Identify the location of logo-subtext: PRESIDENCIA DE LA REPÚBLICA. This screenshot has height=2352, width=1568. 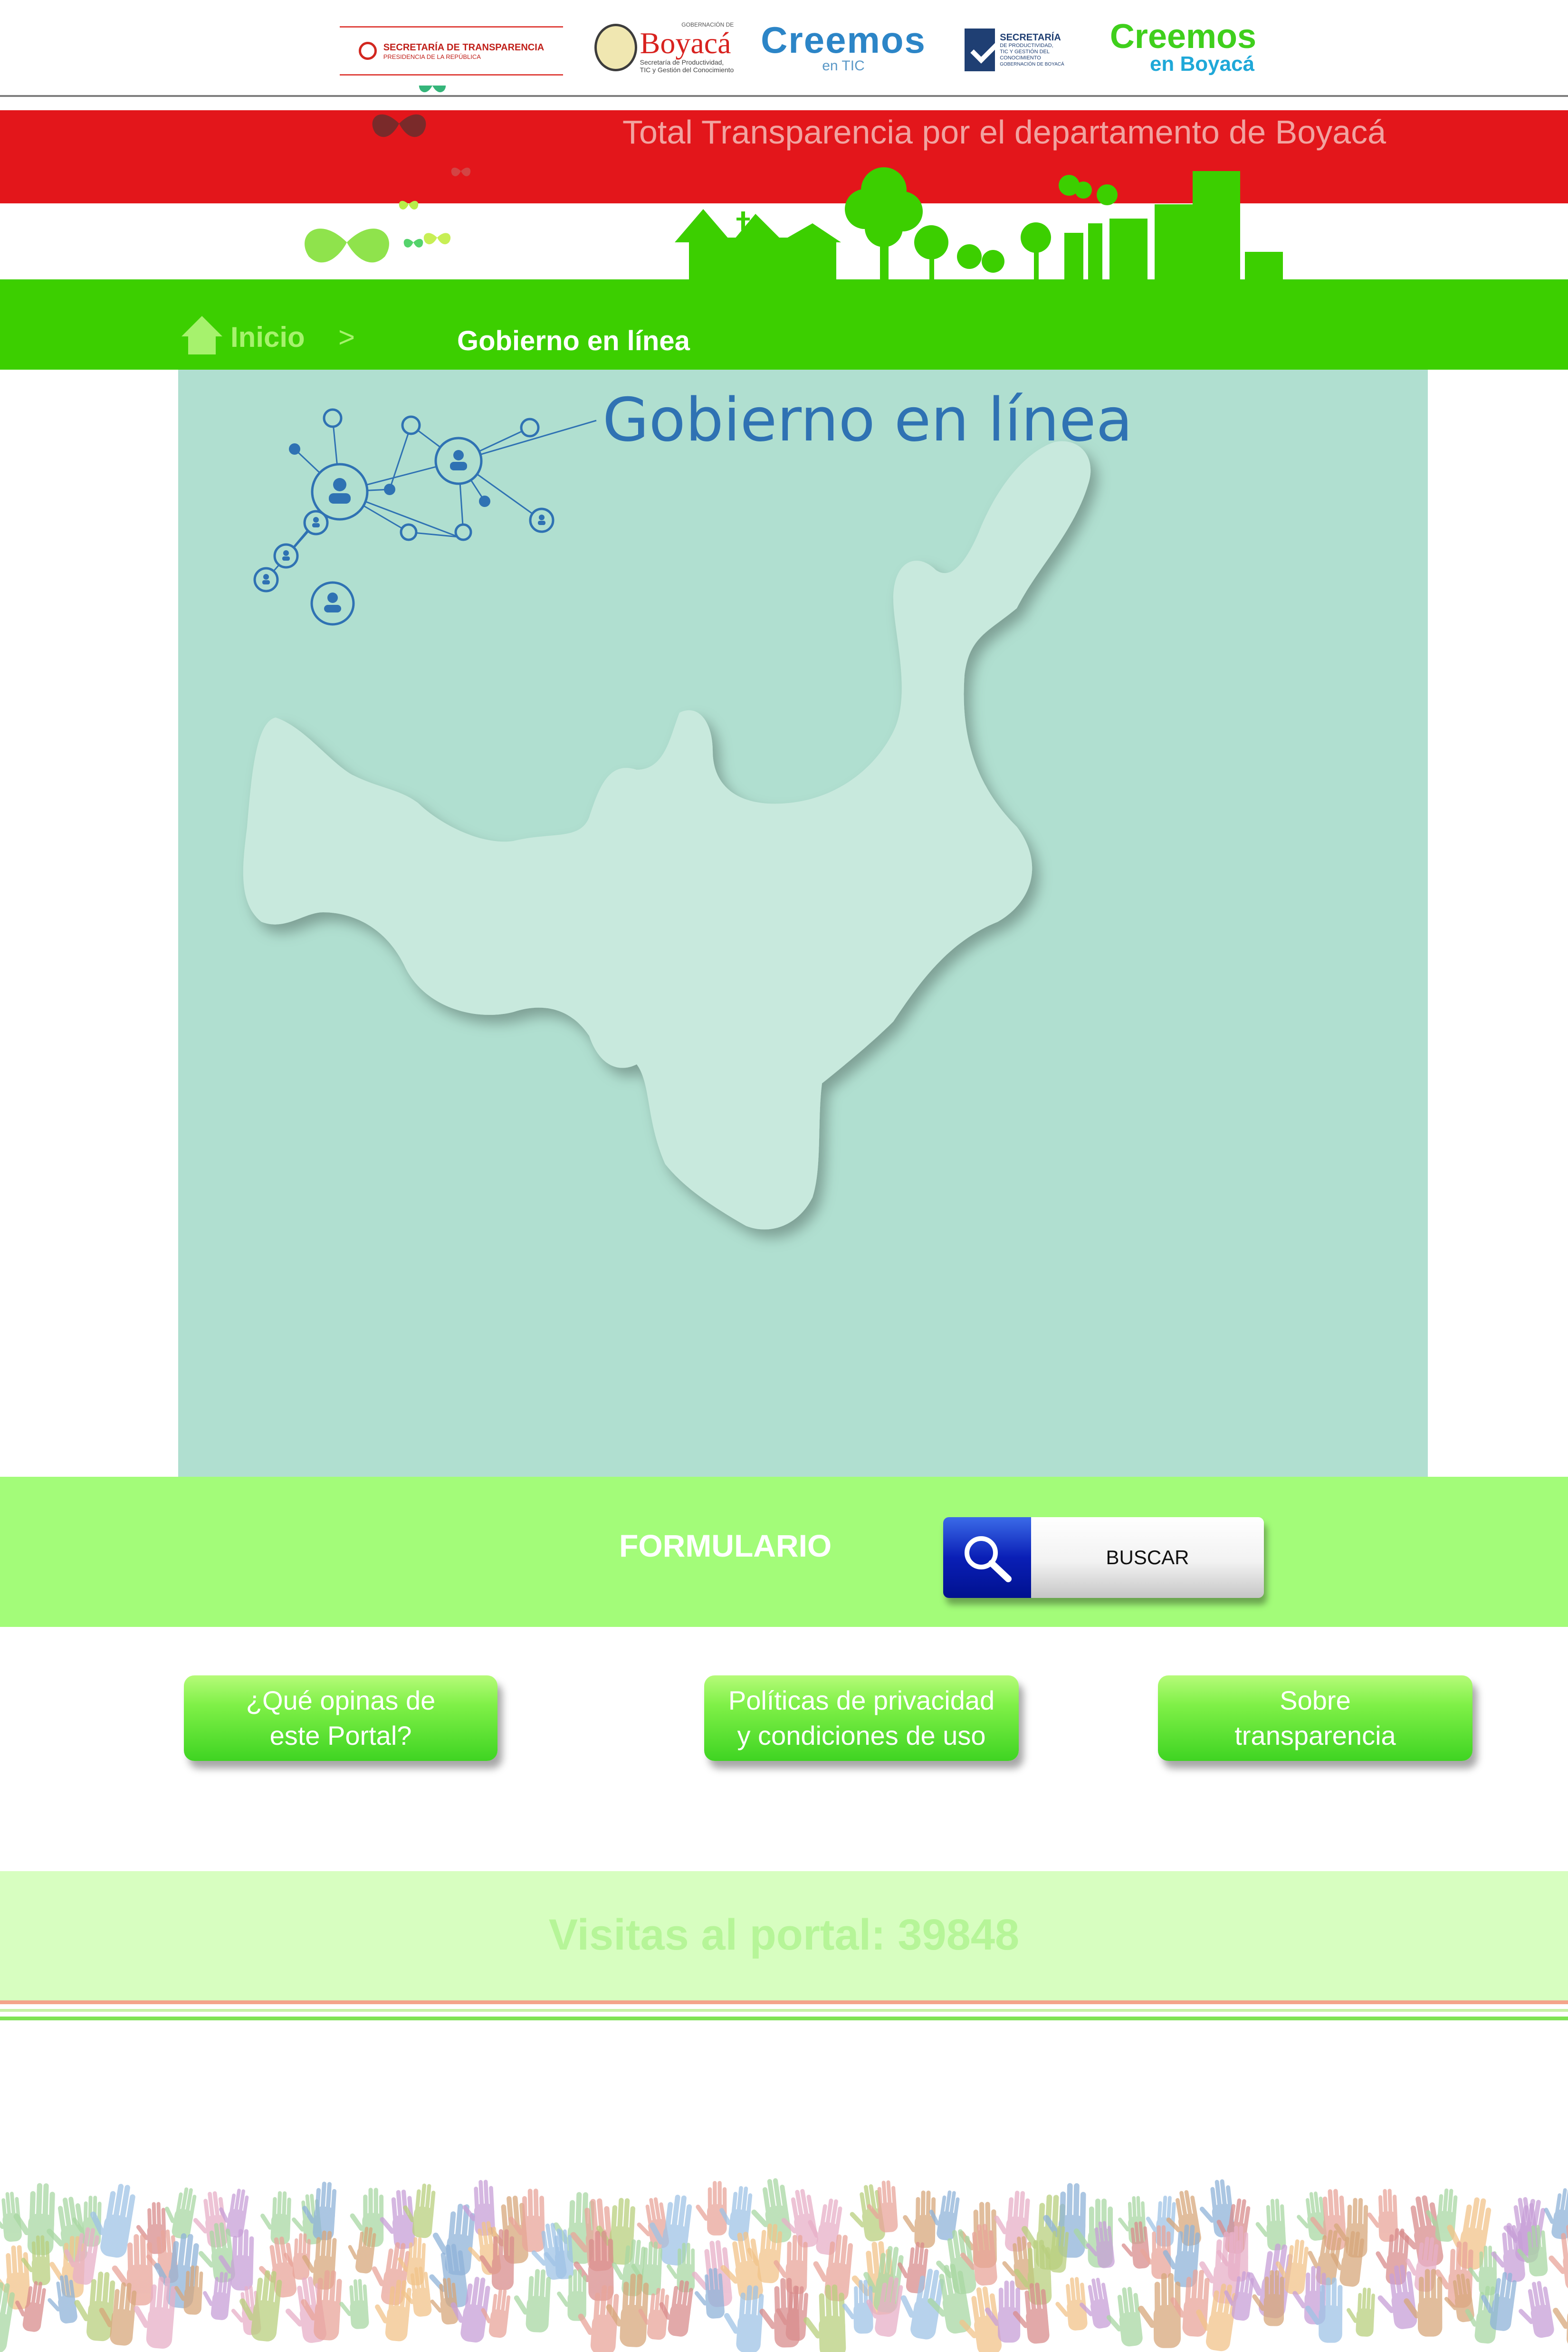
(432, 57).